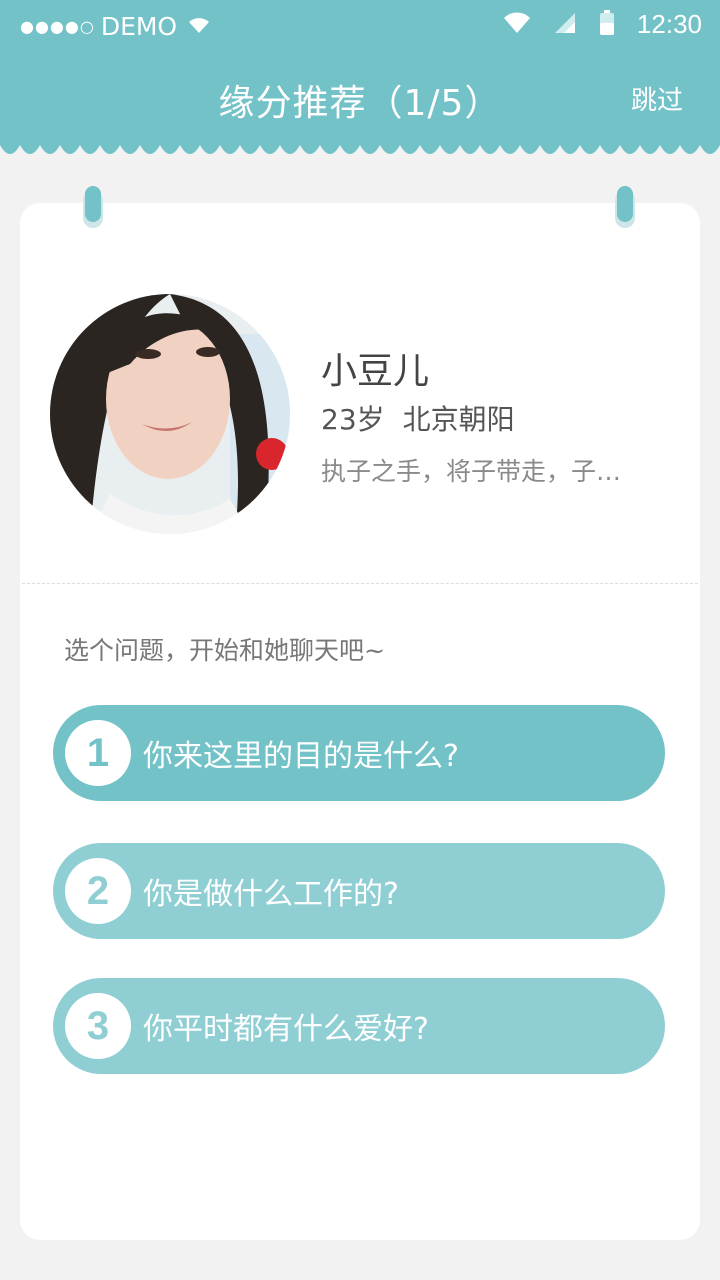 This screenshot has width=720, height=1280. I want to click on avatar, so click(170, 414).